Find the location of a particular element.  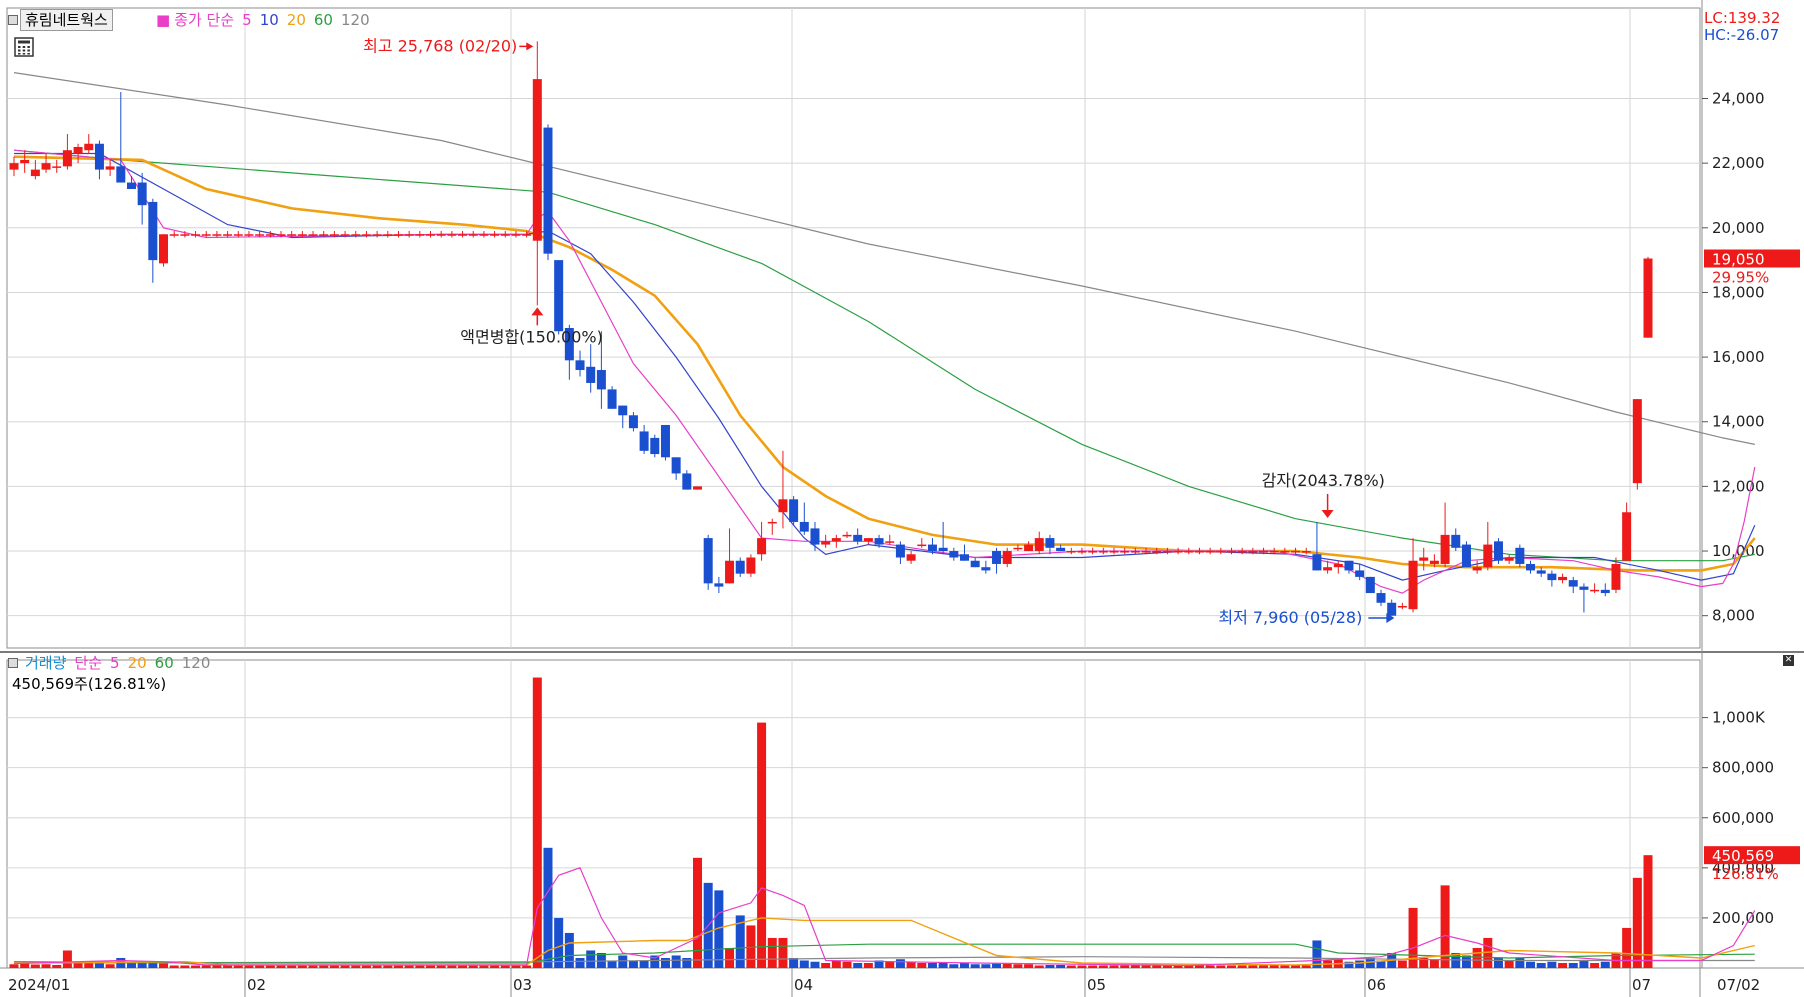

volume-legend-label: 단순 is located at coordinates (88, 663).